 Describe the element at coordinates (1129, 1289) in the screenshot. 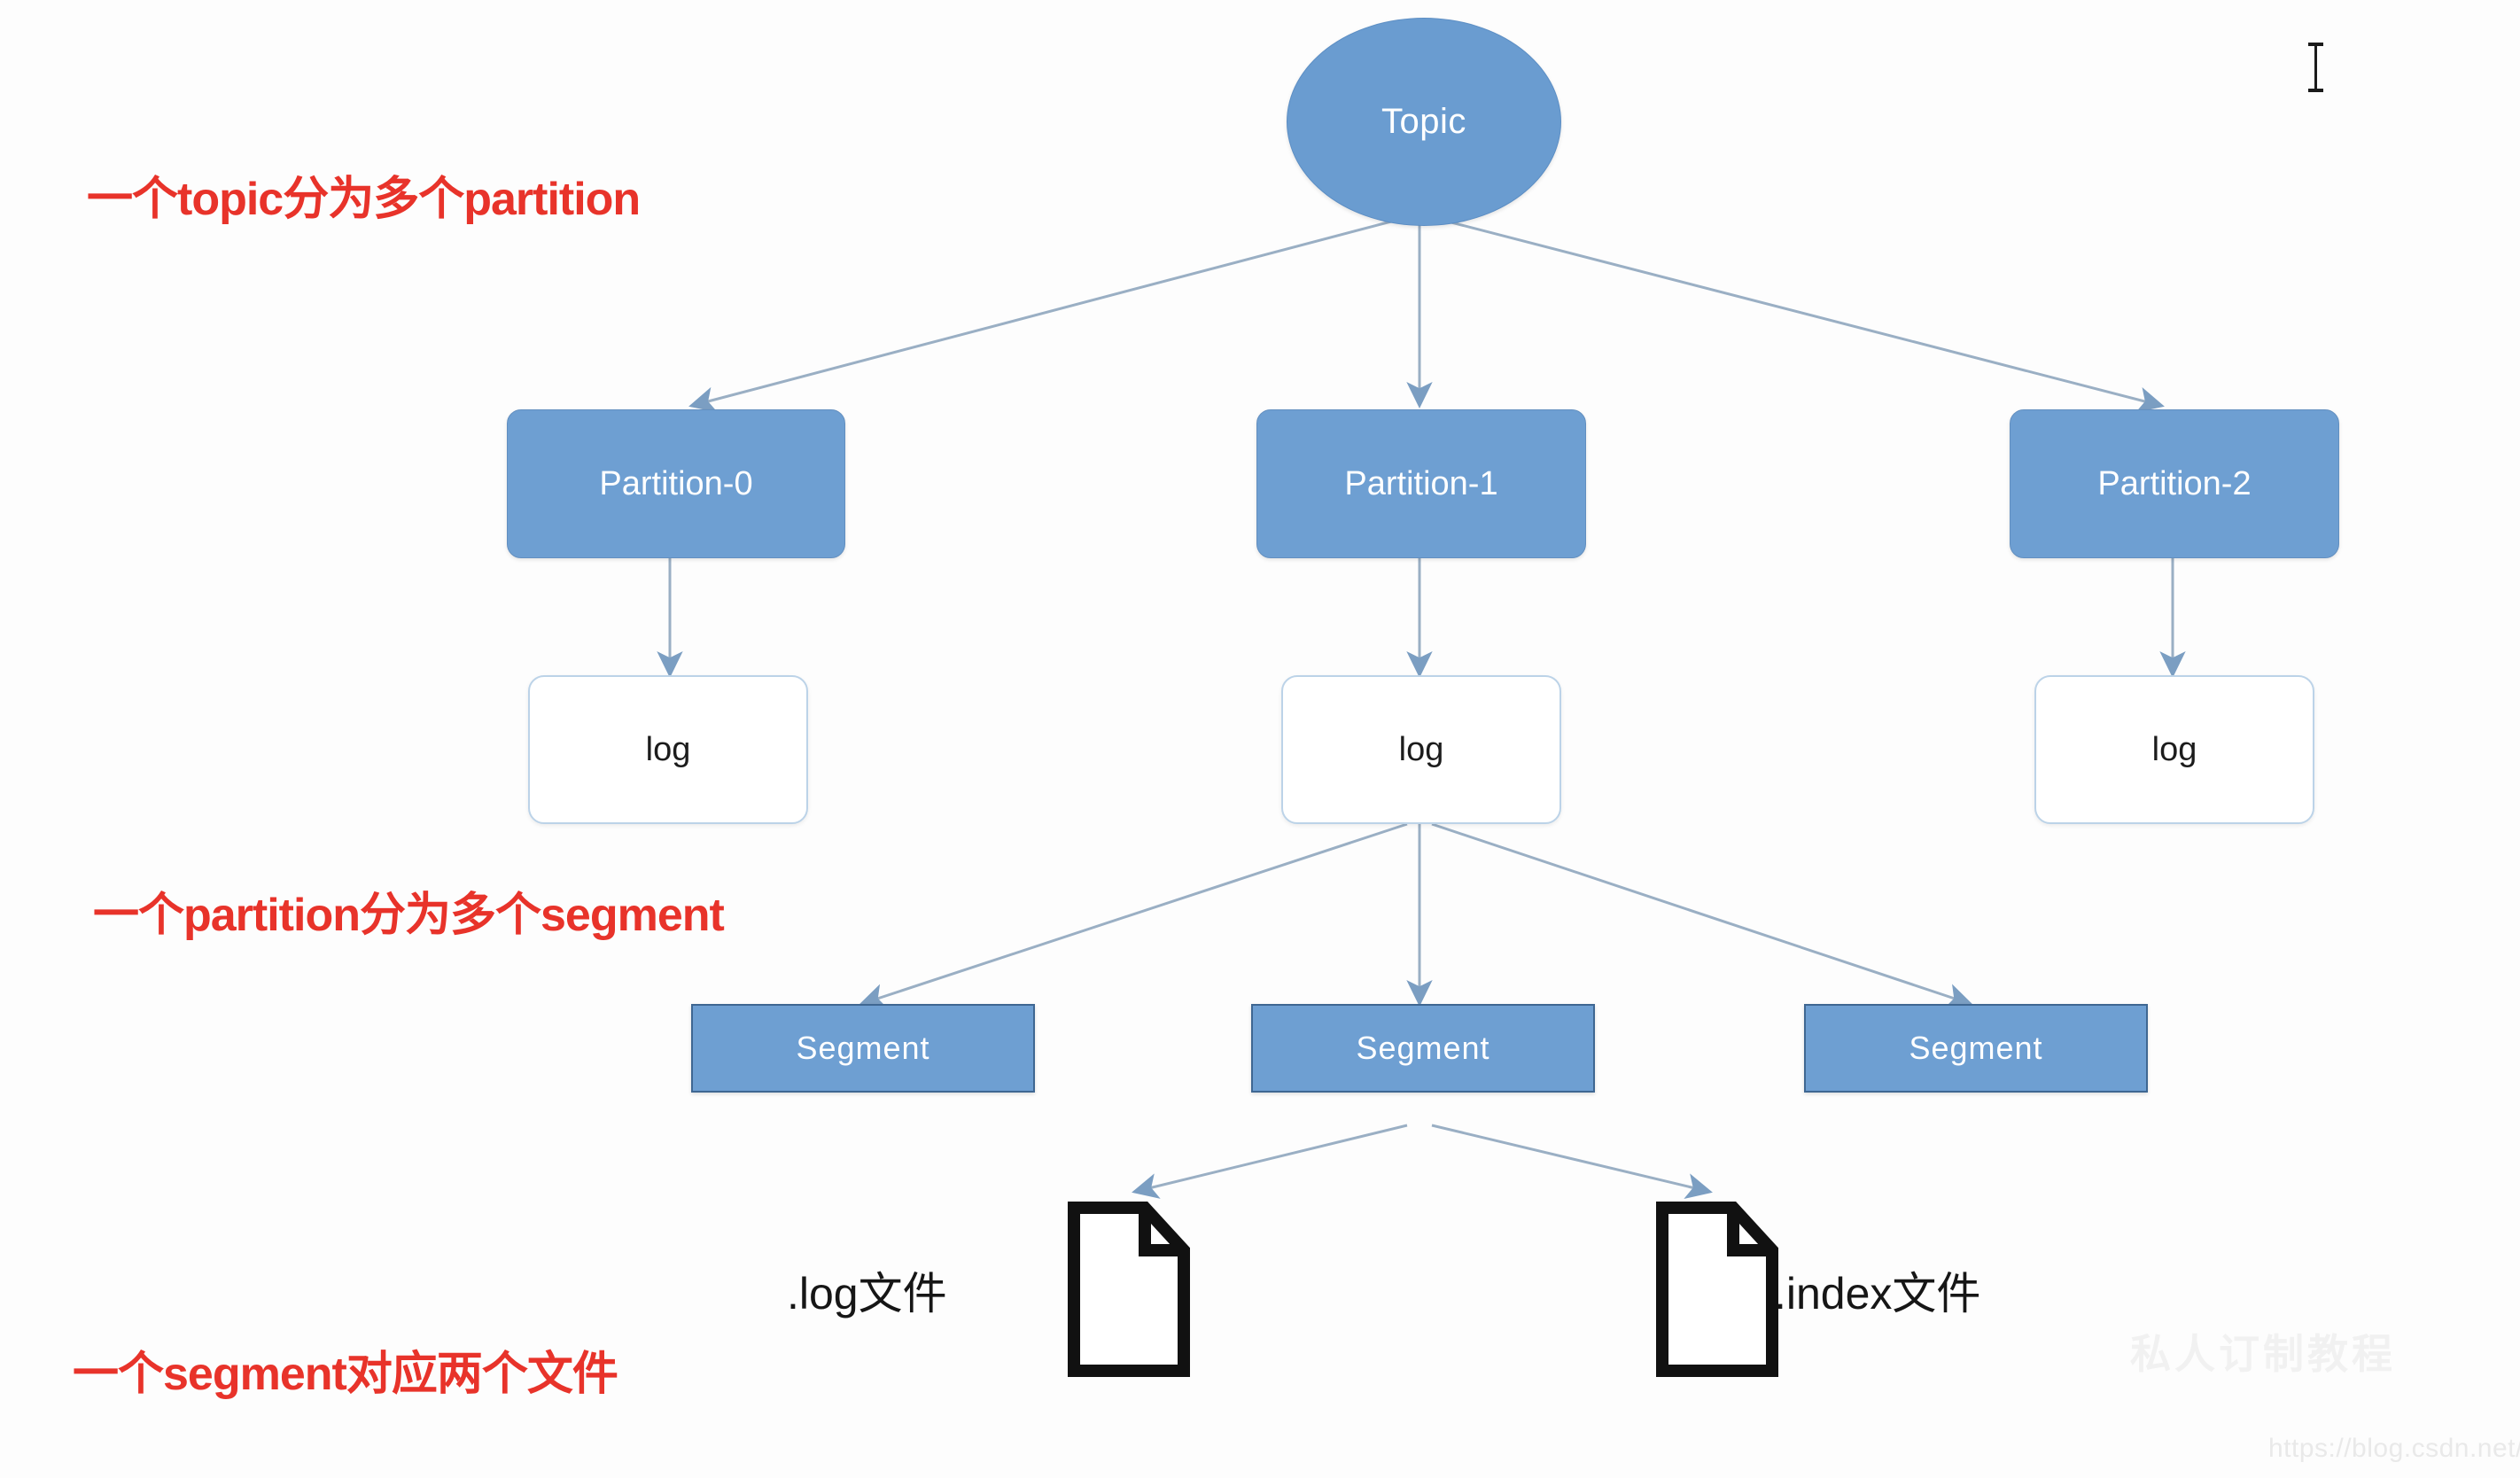

I see `file-icon-log` at that location.